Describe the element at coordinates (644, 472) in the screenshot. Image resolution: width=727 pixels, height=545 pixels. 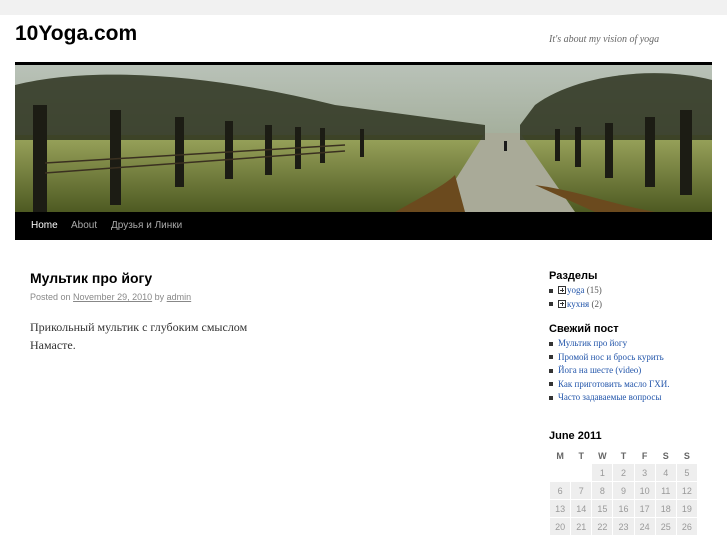
I see `calendar-day: 3` at that location.